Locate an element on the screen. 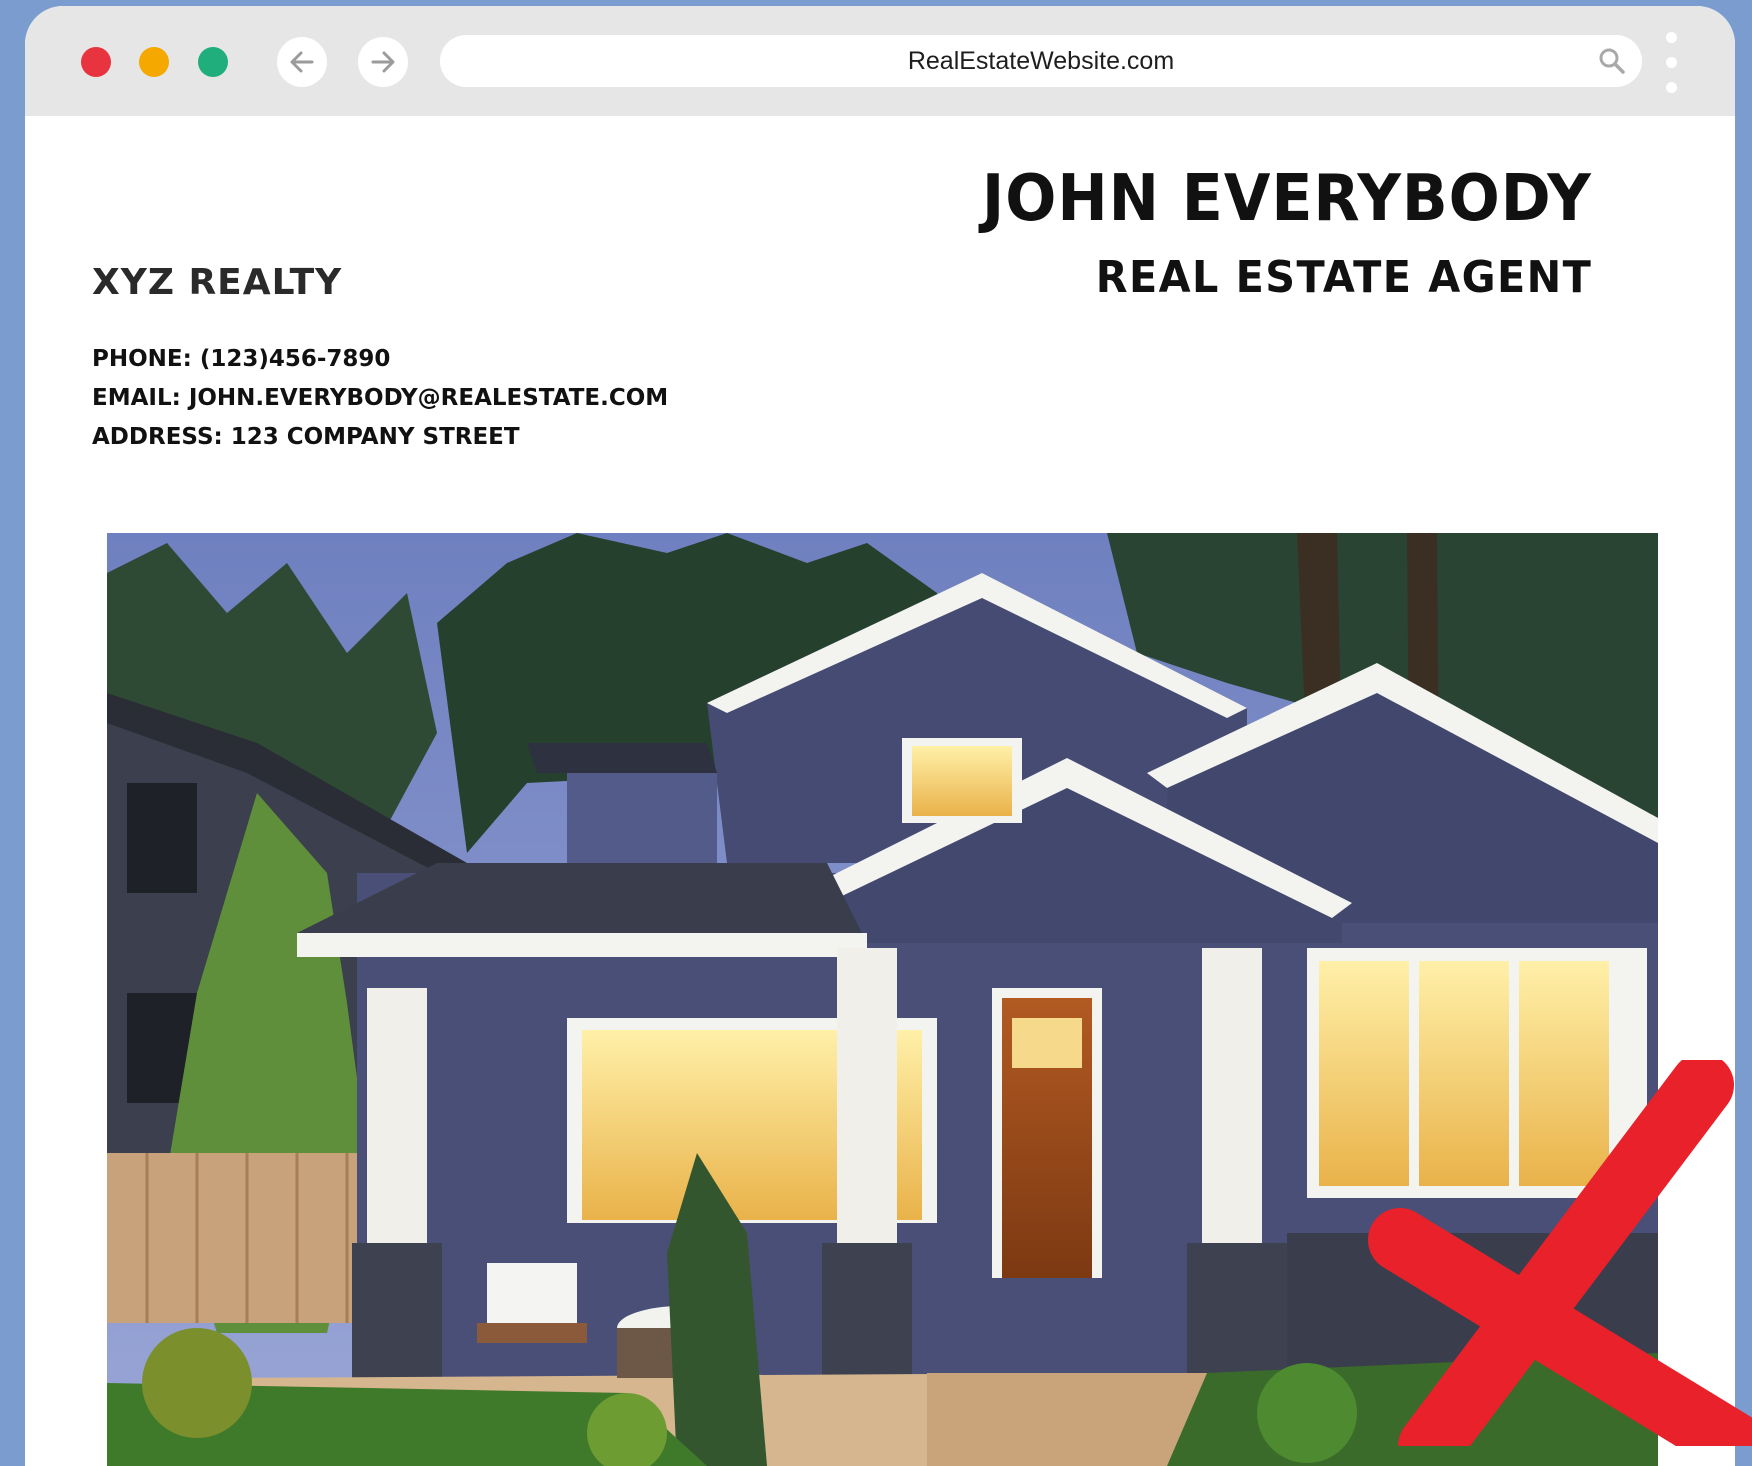 This screenshot has width=1752, height=1466. back-button is located at coordinates (302, 62).